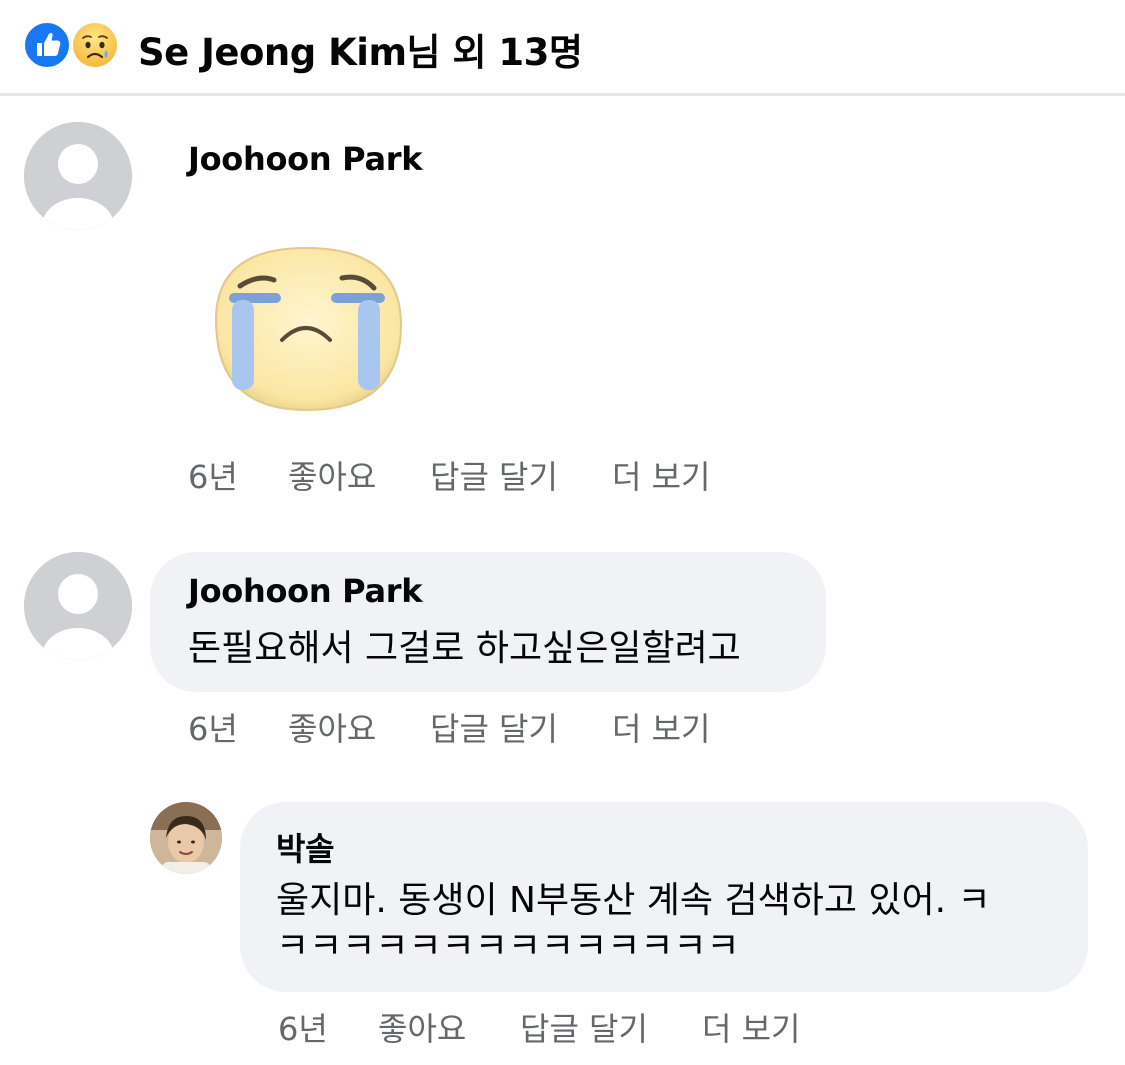 The image size is (1125, 1065). Describe the element at coordinates (633, 900) in the screenshot. I see `reply-text-line-1: 울지마. 동생이 N부동산 계속 검색하고 있어. ㅋ` at that location.